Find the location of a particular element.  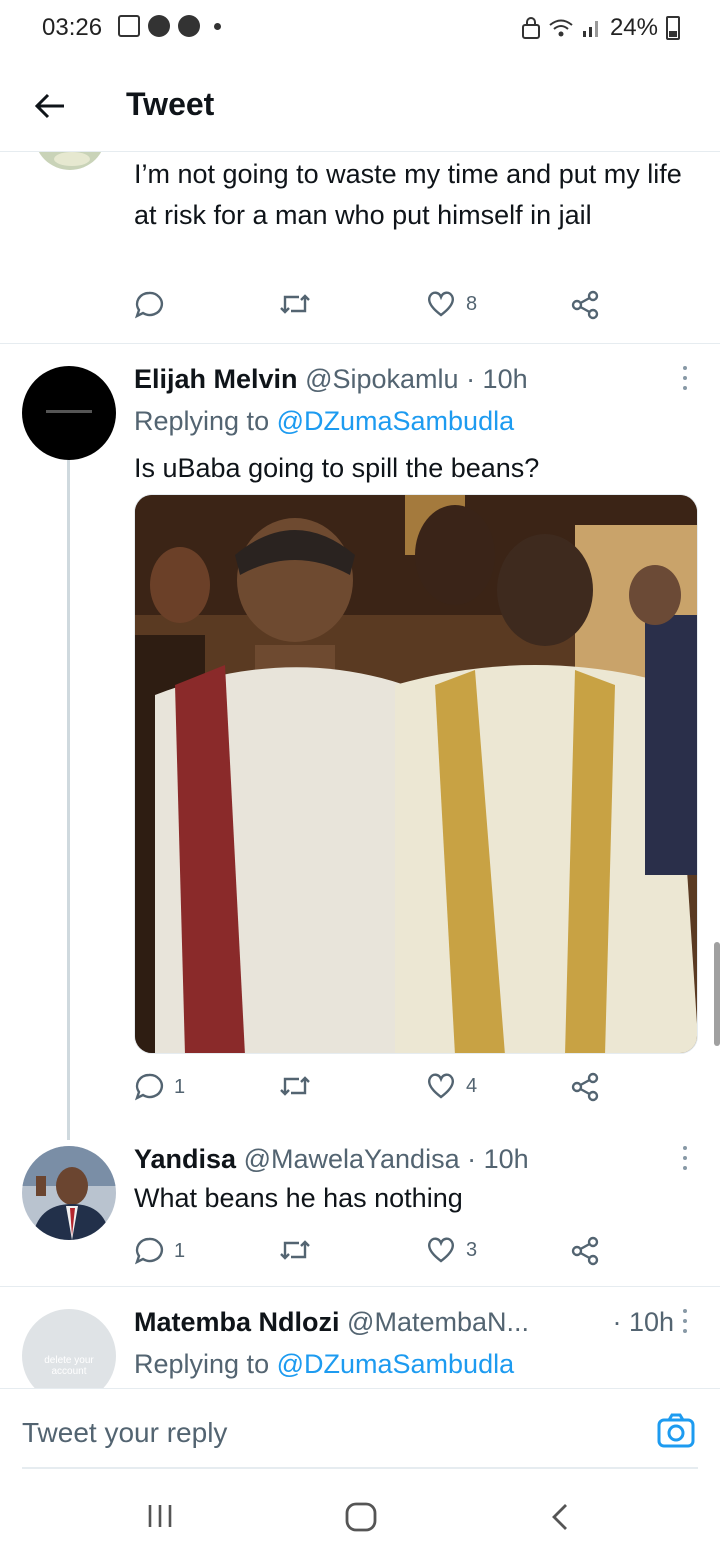

camera-button is located at coordinates (676, 1431).